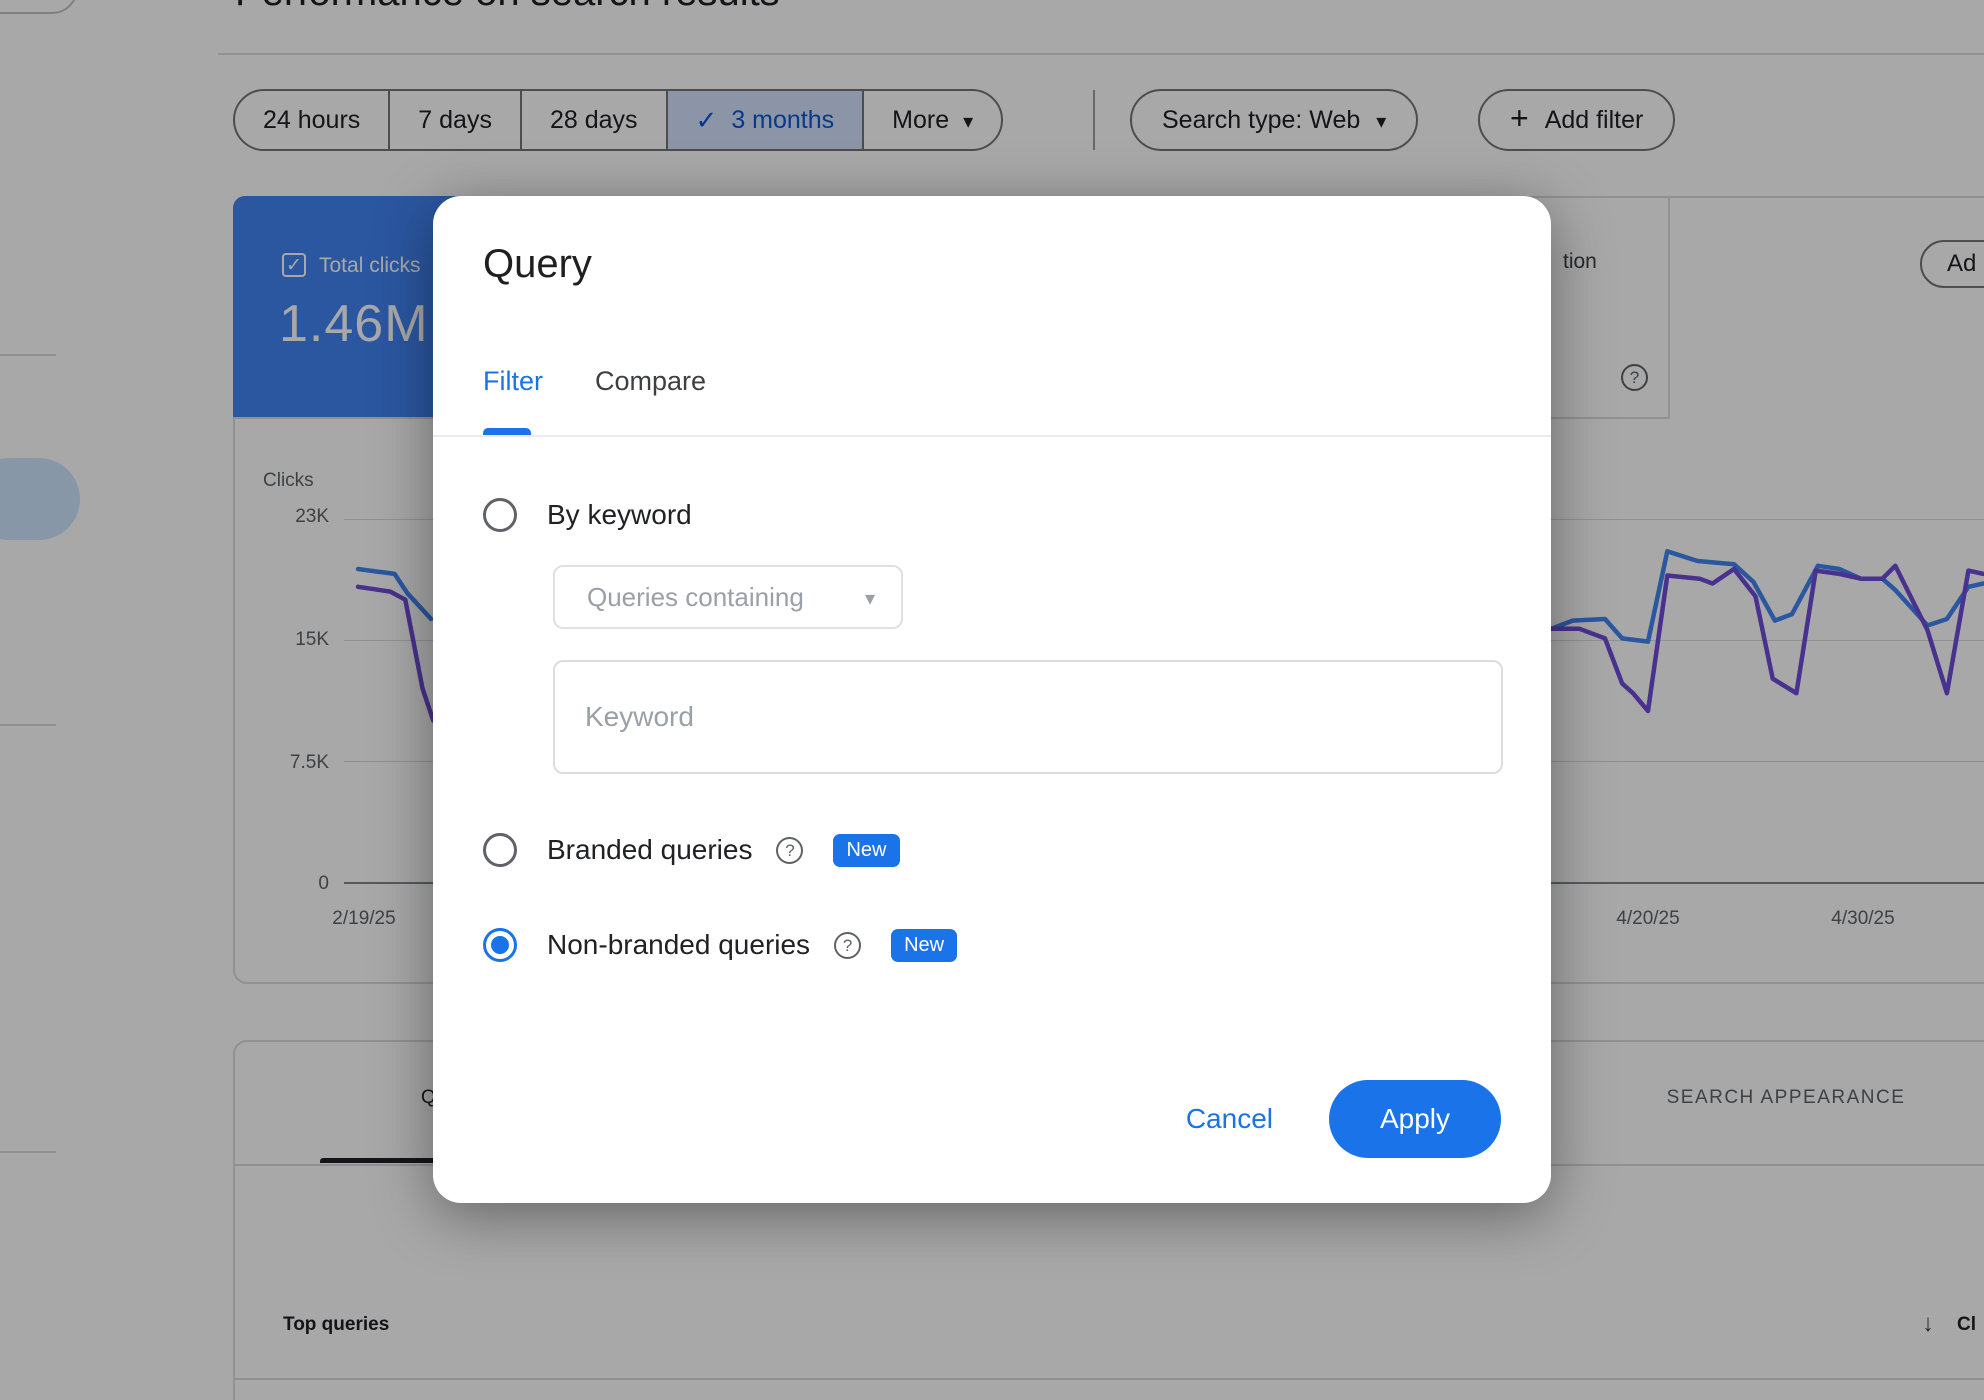  I want to click on radio-by-keyword, so click(500, 515).